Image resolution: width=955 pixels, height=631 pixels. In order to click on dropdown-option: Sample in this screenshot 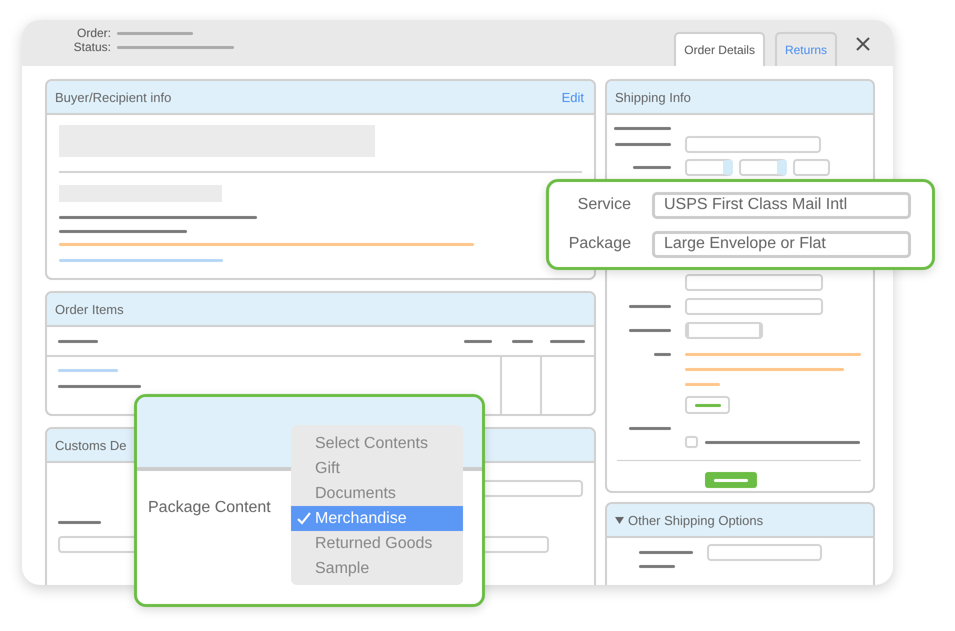, I will do `click(377, 568)`.